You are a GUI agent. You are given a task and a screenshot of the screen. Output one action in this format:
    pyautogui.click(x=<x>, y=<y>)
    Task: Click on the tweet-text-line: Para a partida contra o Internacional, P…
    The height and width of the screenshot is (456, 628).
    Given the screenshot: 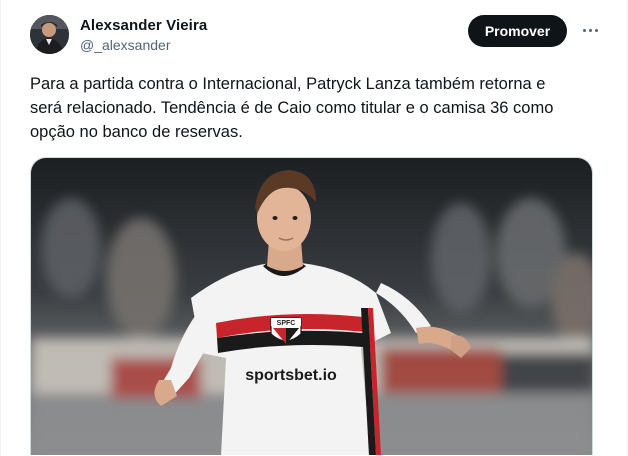 What is the action you would take?
    pyautogui.click(x=288, y=84)
    